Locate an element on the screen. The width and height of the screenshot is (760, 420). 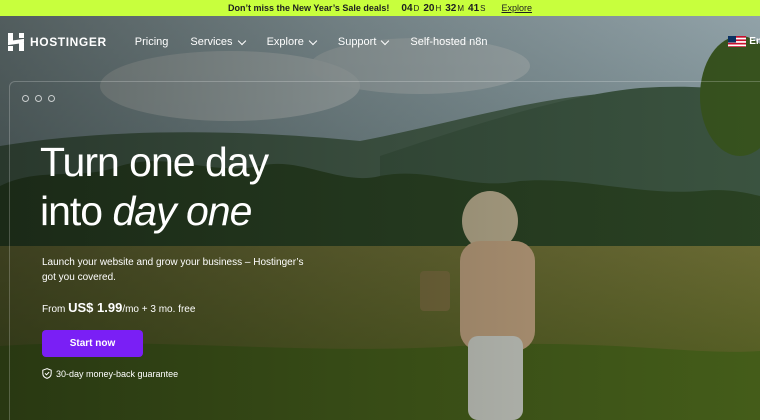
nav-item-pricing: Pricing is located at coordinates (152, 42).